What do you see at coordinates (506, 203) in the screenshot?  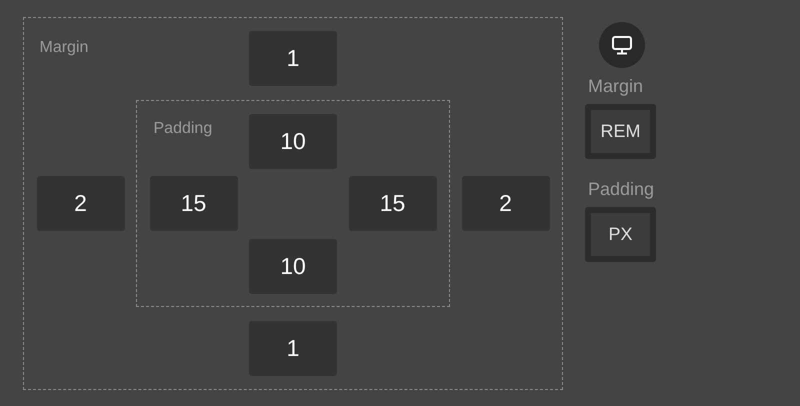 I see `margin-right-field: 2` at bounding box center [506, 203].